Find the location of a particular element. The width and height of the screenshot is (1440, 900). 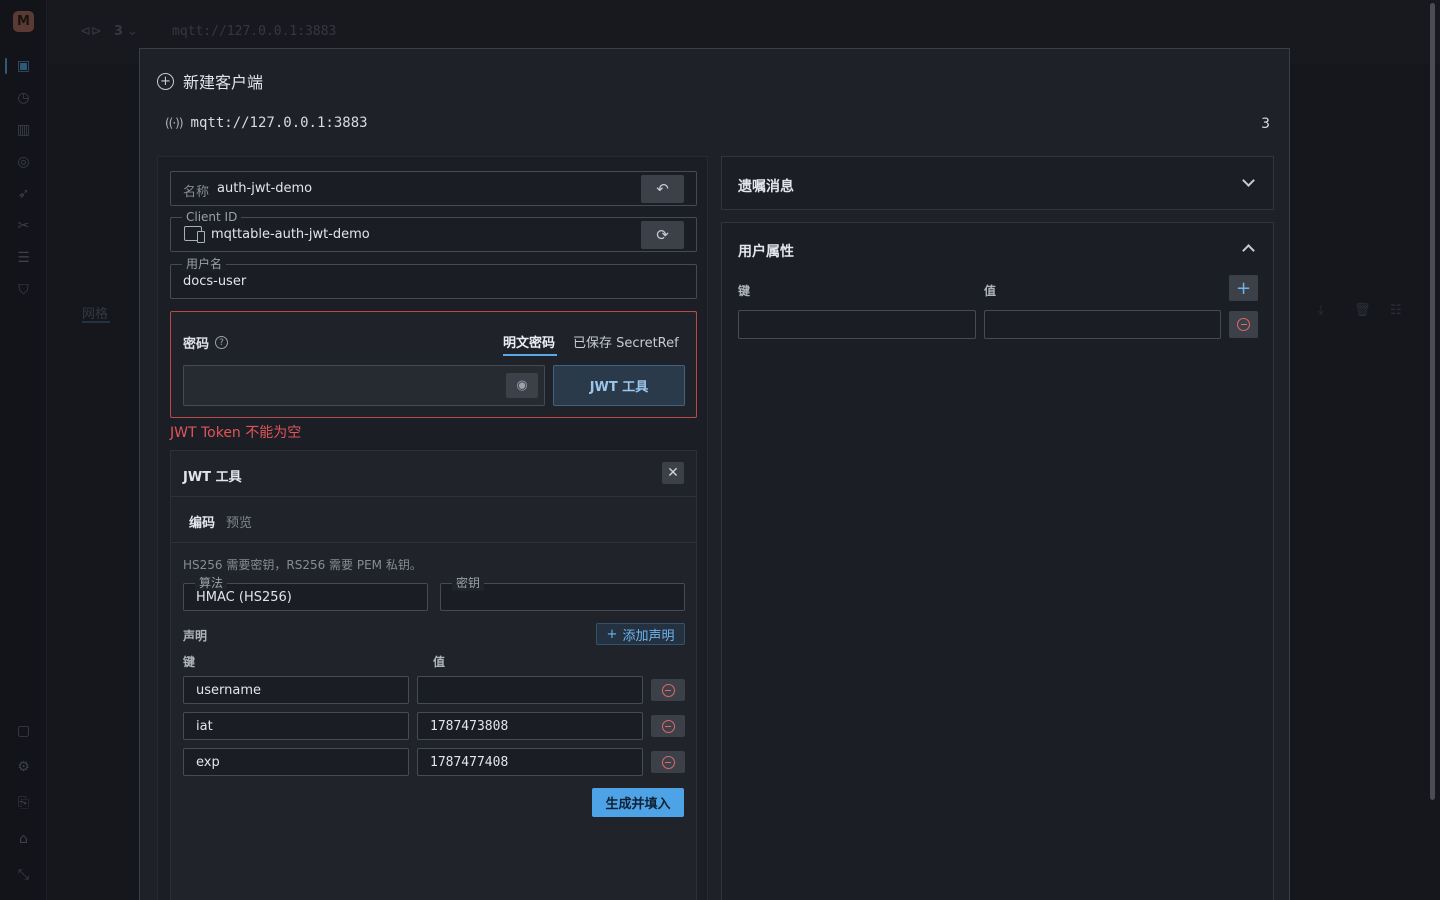

broker-url: mqtt://127.0.0.1:3883 is located at coordinates (279, 123).